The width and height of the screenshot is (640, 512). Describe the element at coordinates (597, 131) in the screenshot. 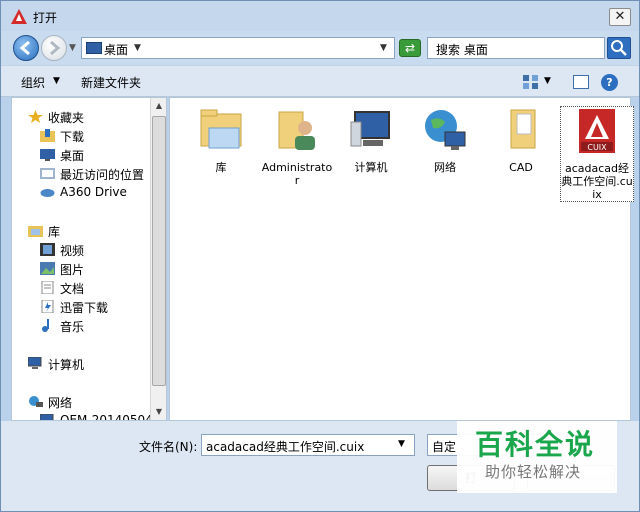

I see `cuix-file-icon: CUIX` at that location.